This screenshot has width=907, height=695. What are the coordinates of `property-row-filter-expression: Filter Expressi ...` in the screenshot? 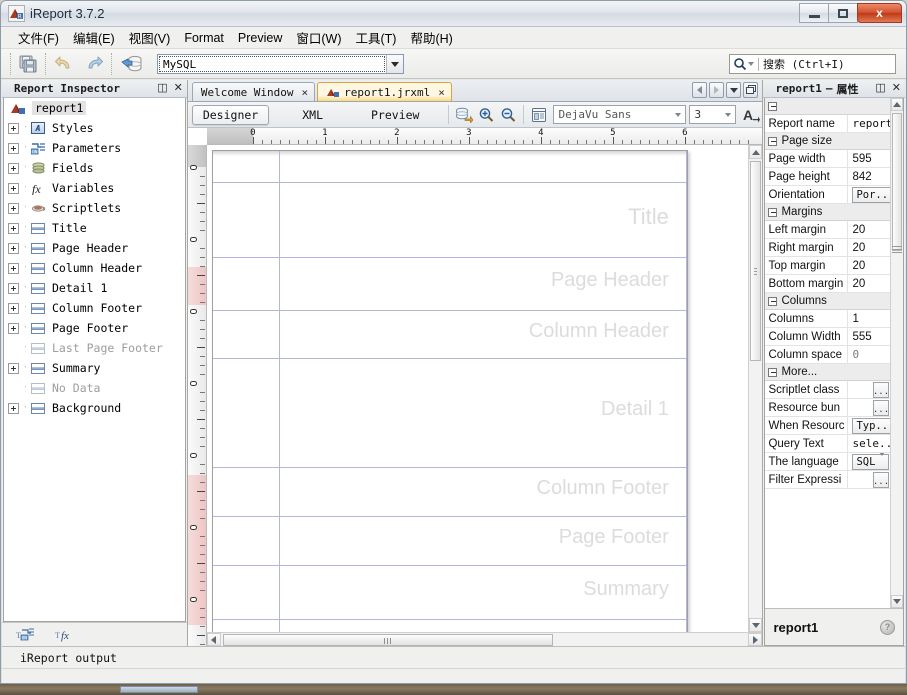 It's located at (827, 480).